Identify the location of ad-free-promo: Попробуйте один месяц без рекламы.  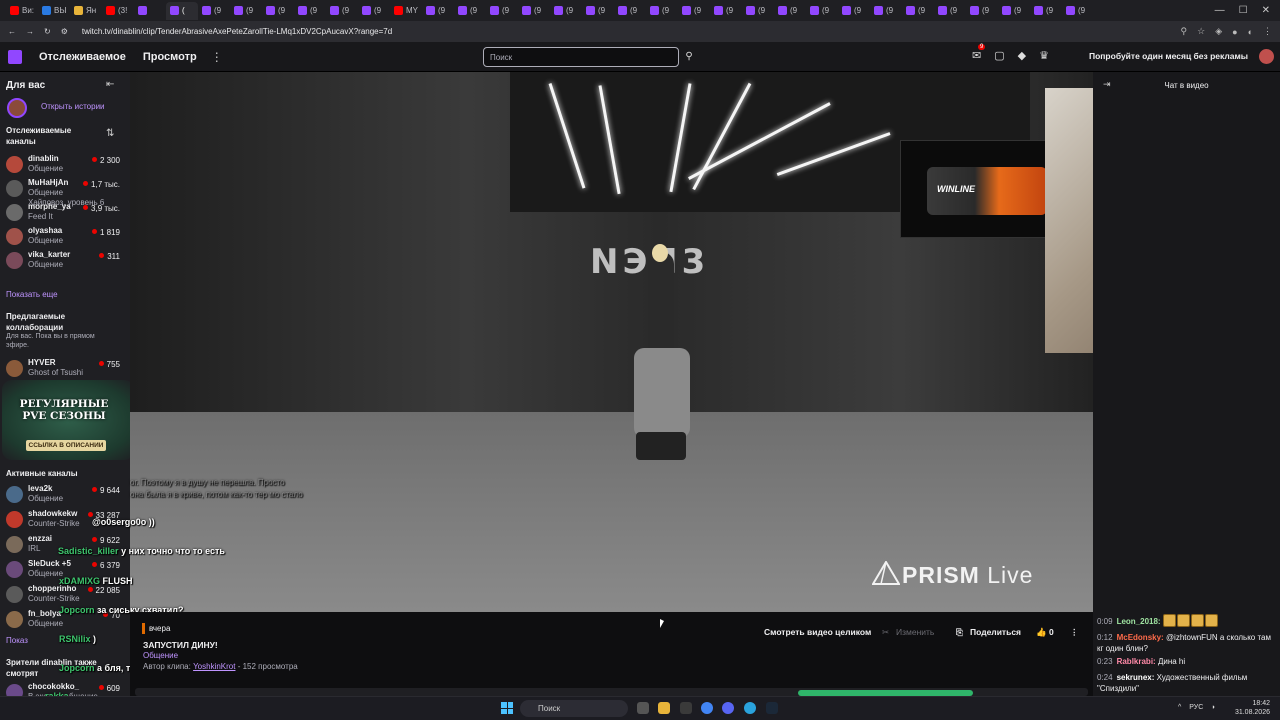
(1168, 56).